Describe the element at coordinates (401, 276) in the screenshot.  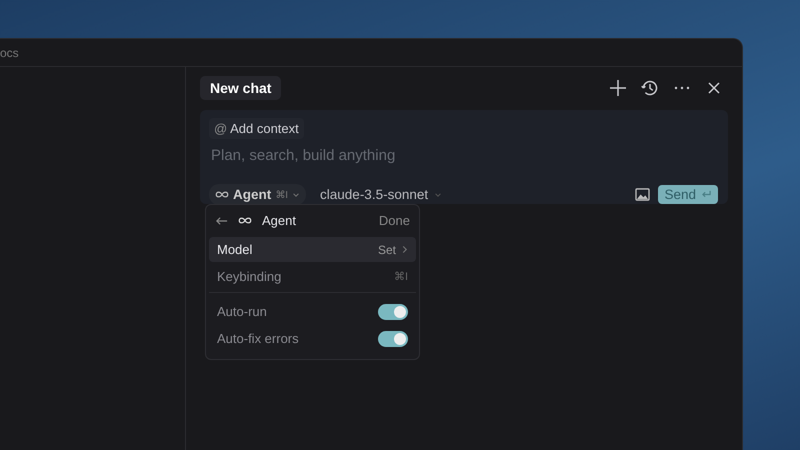
I see `shortcut-label: ⌘I` at that location.